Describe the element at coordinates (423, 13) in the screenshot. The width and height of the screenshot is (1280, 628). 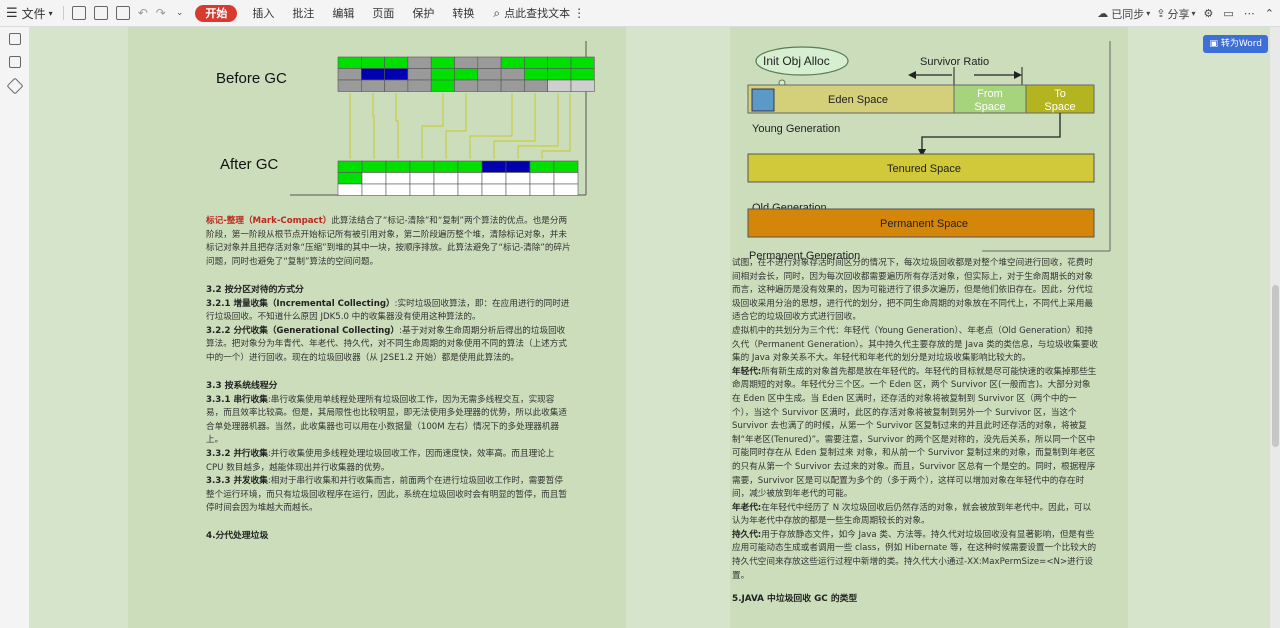
I see `tab-protect: 保护` at that location.